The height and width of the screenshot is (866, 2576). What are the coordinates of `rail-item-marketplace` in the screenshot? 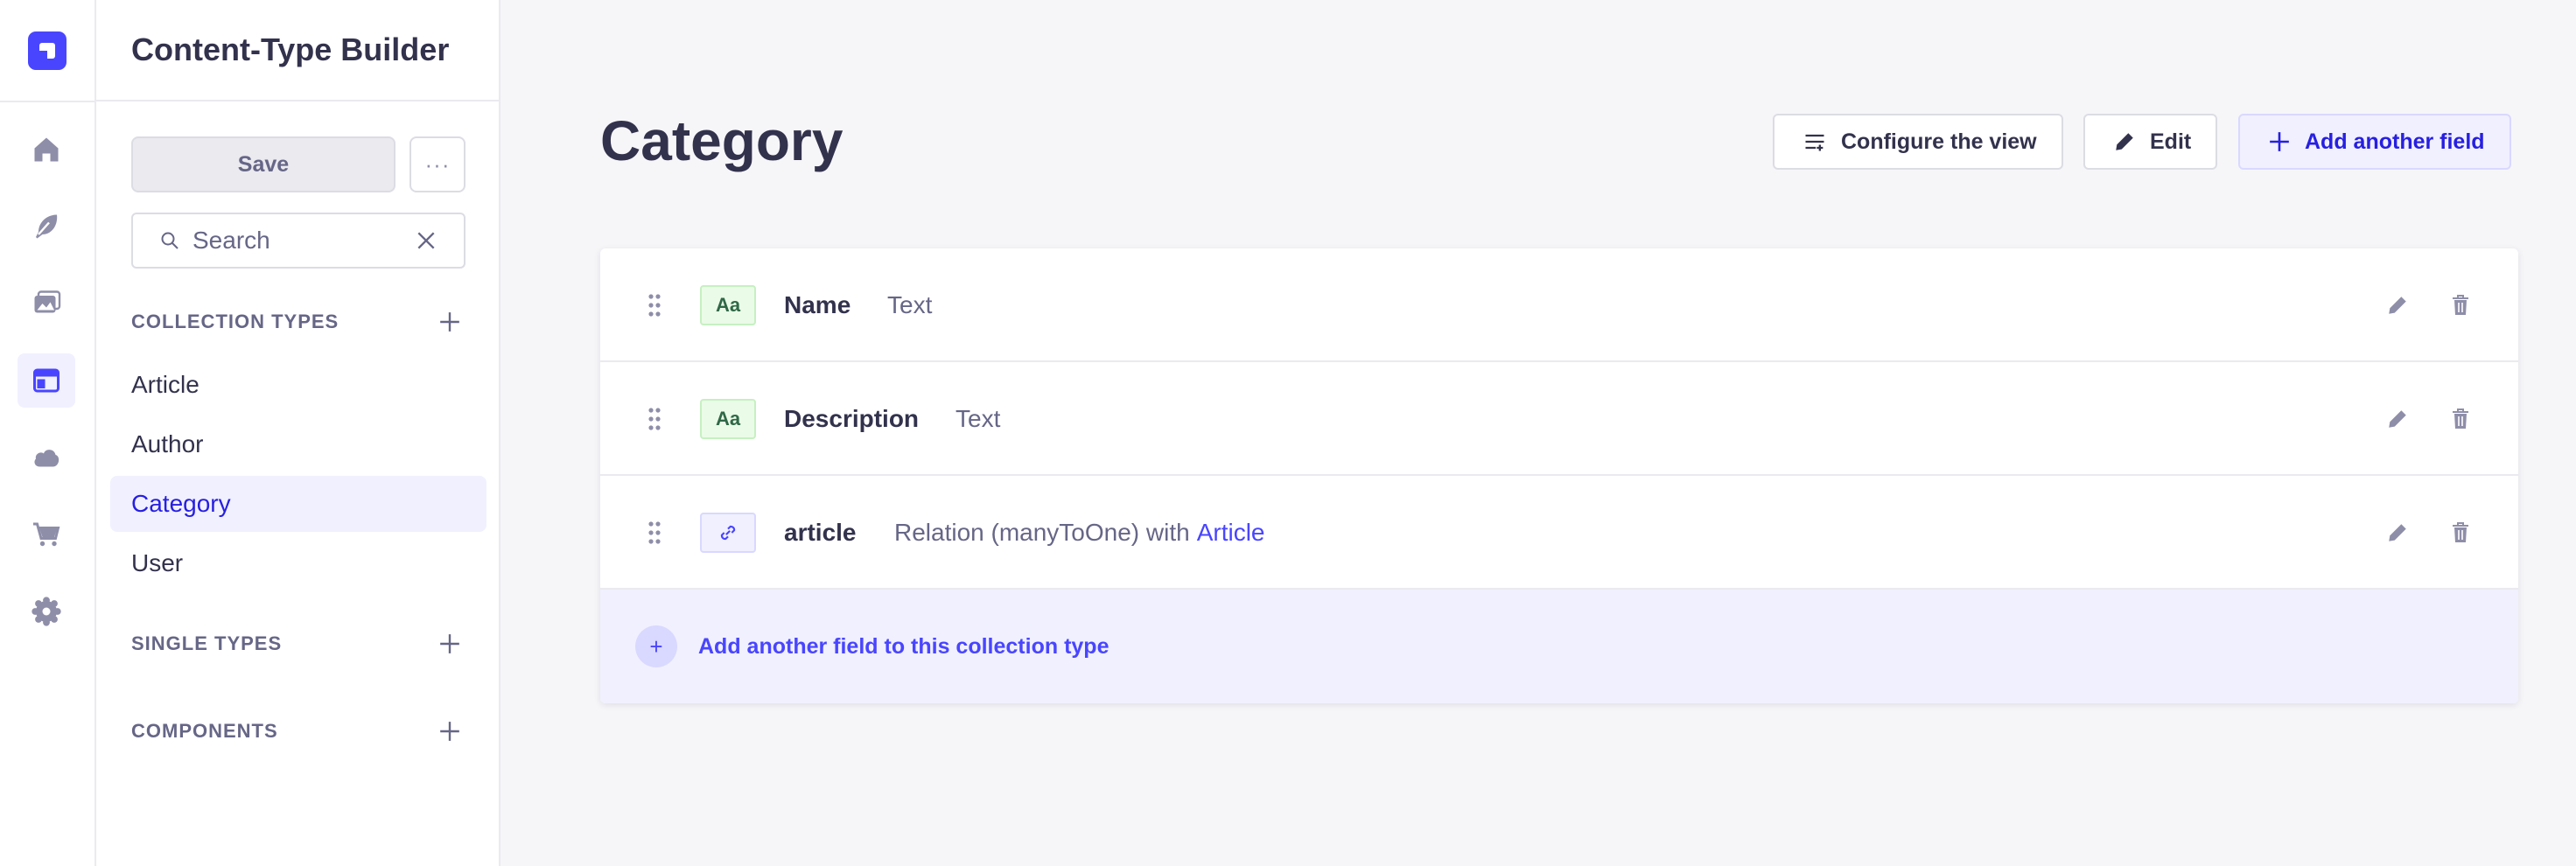 It's located at (46, 534).